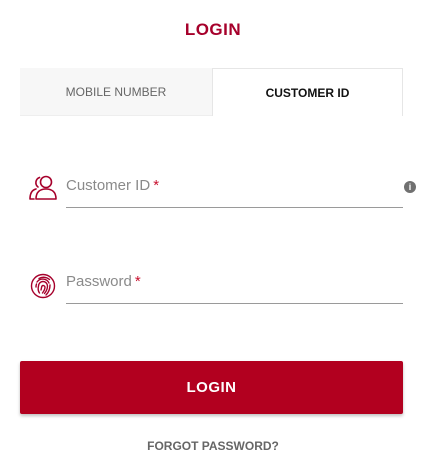 This screenshot has width=426, height=468. I want to click on users-icon, so click(43, 187).